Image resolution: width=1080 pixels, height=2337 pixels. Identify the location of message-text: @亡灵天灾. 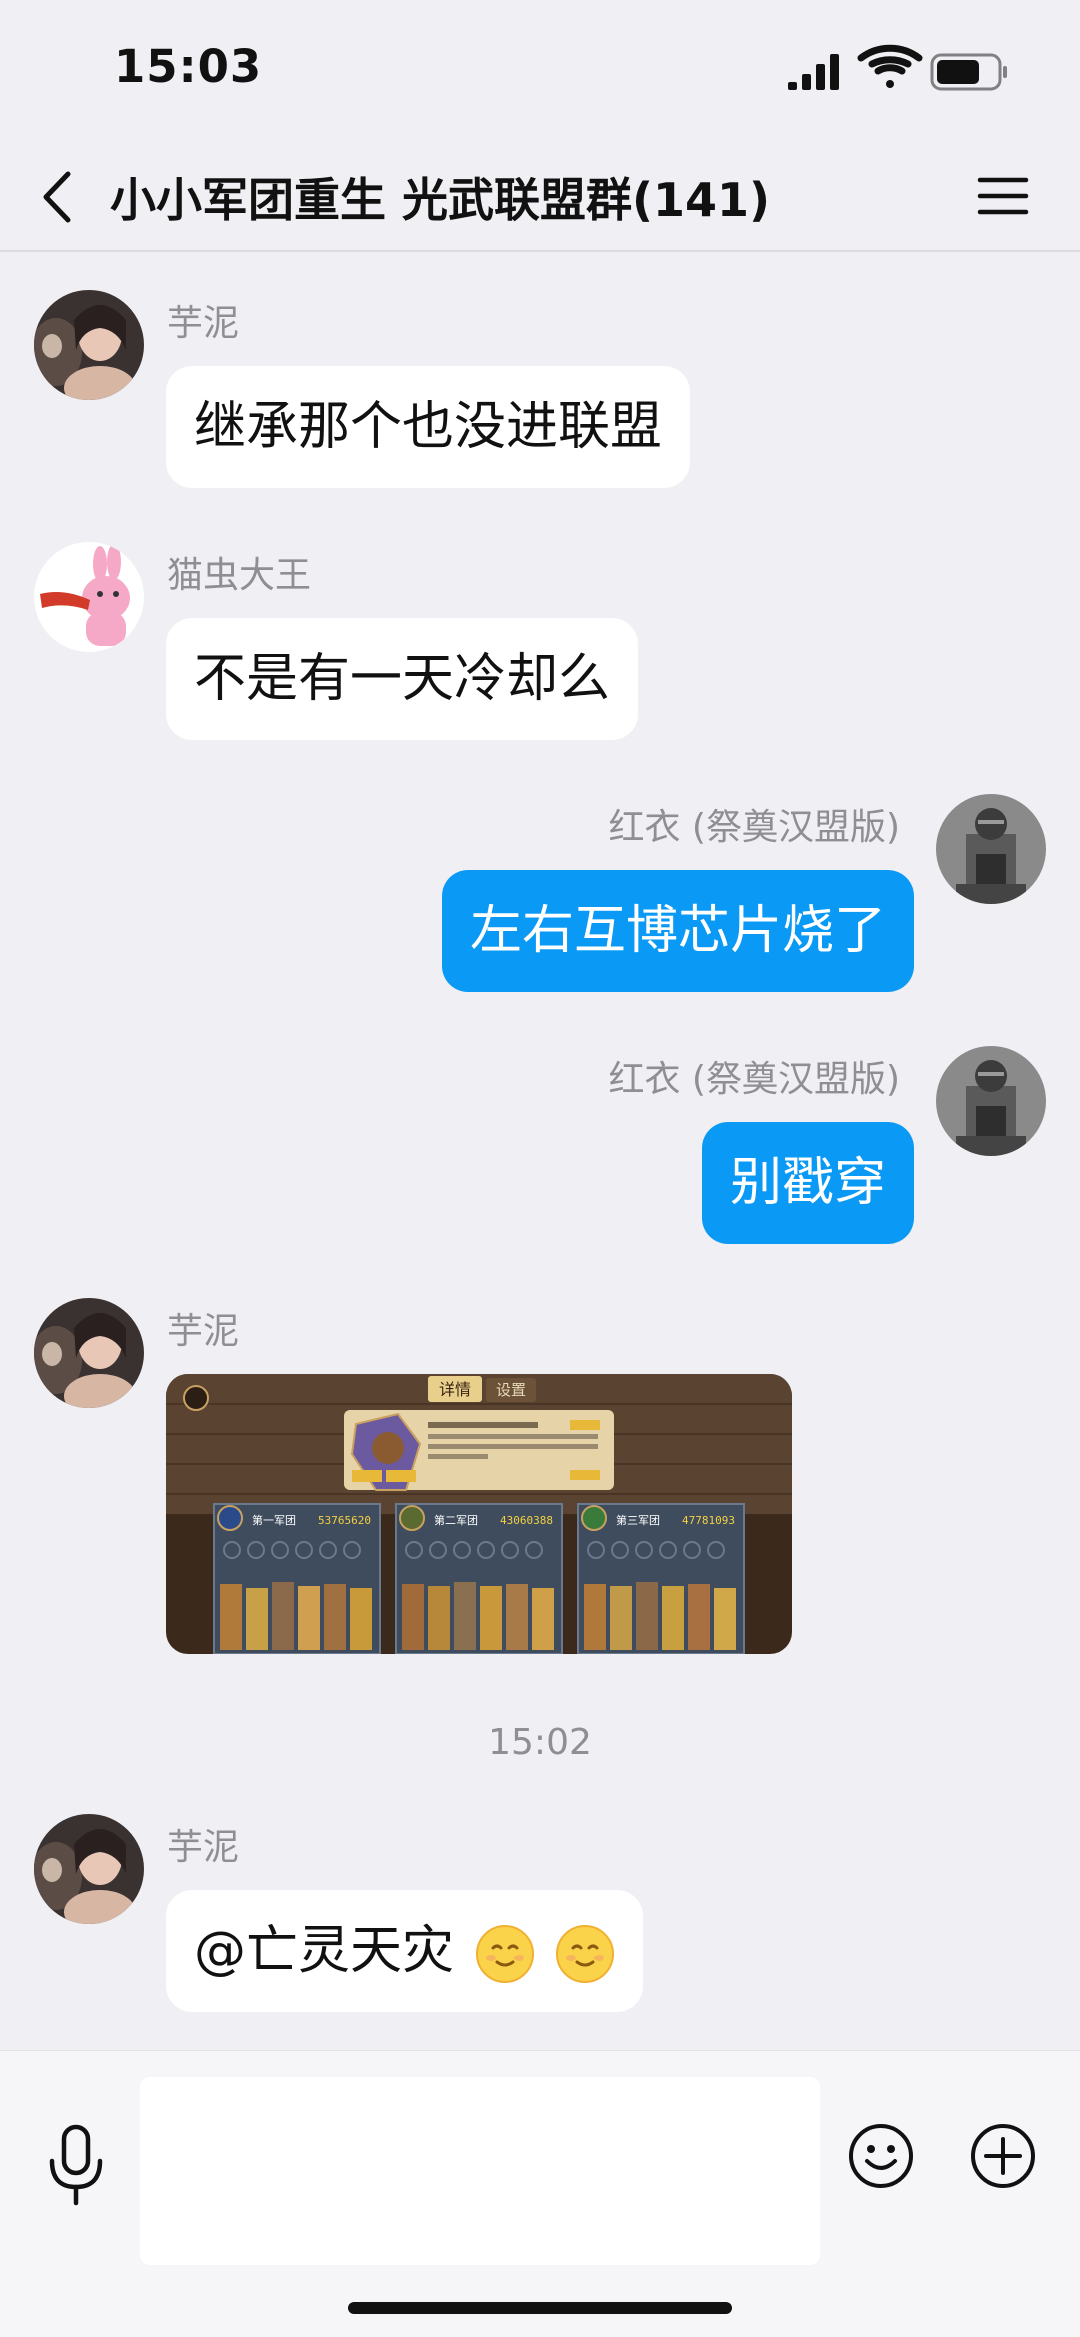
(324, 1951).